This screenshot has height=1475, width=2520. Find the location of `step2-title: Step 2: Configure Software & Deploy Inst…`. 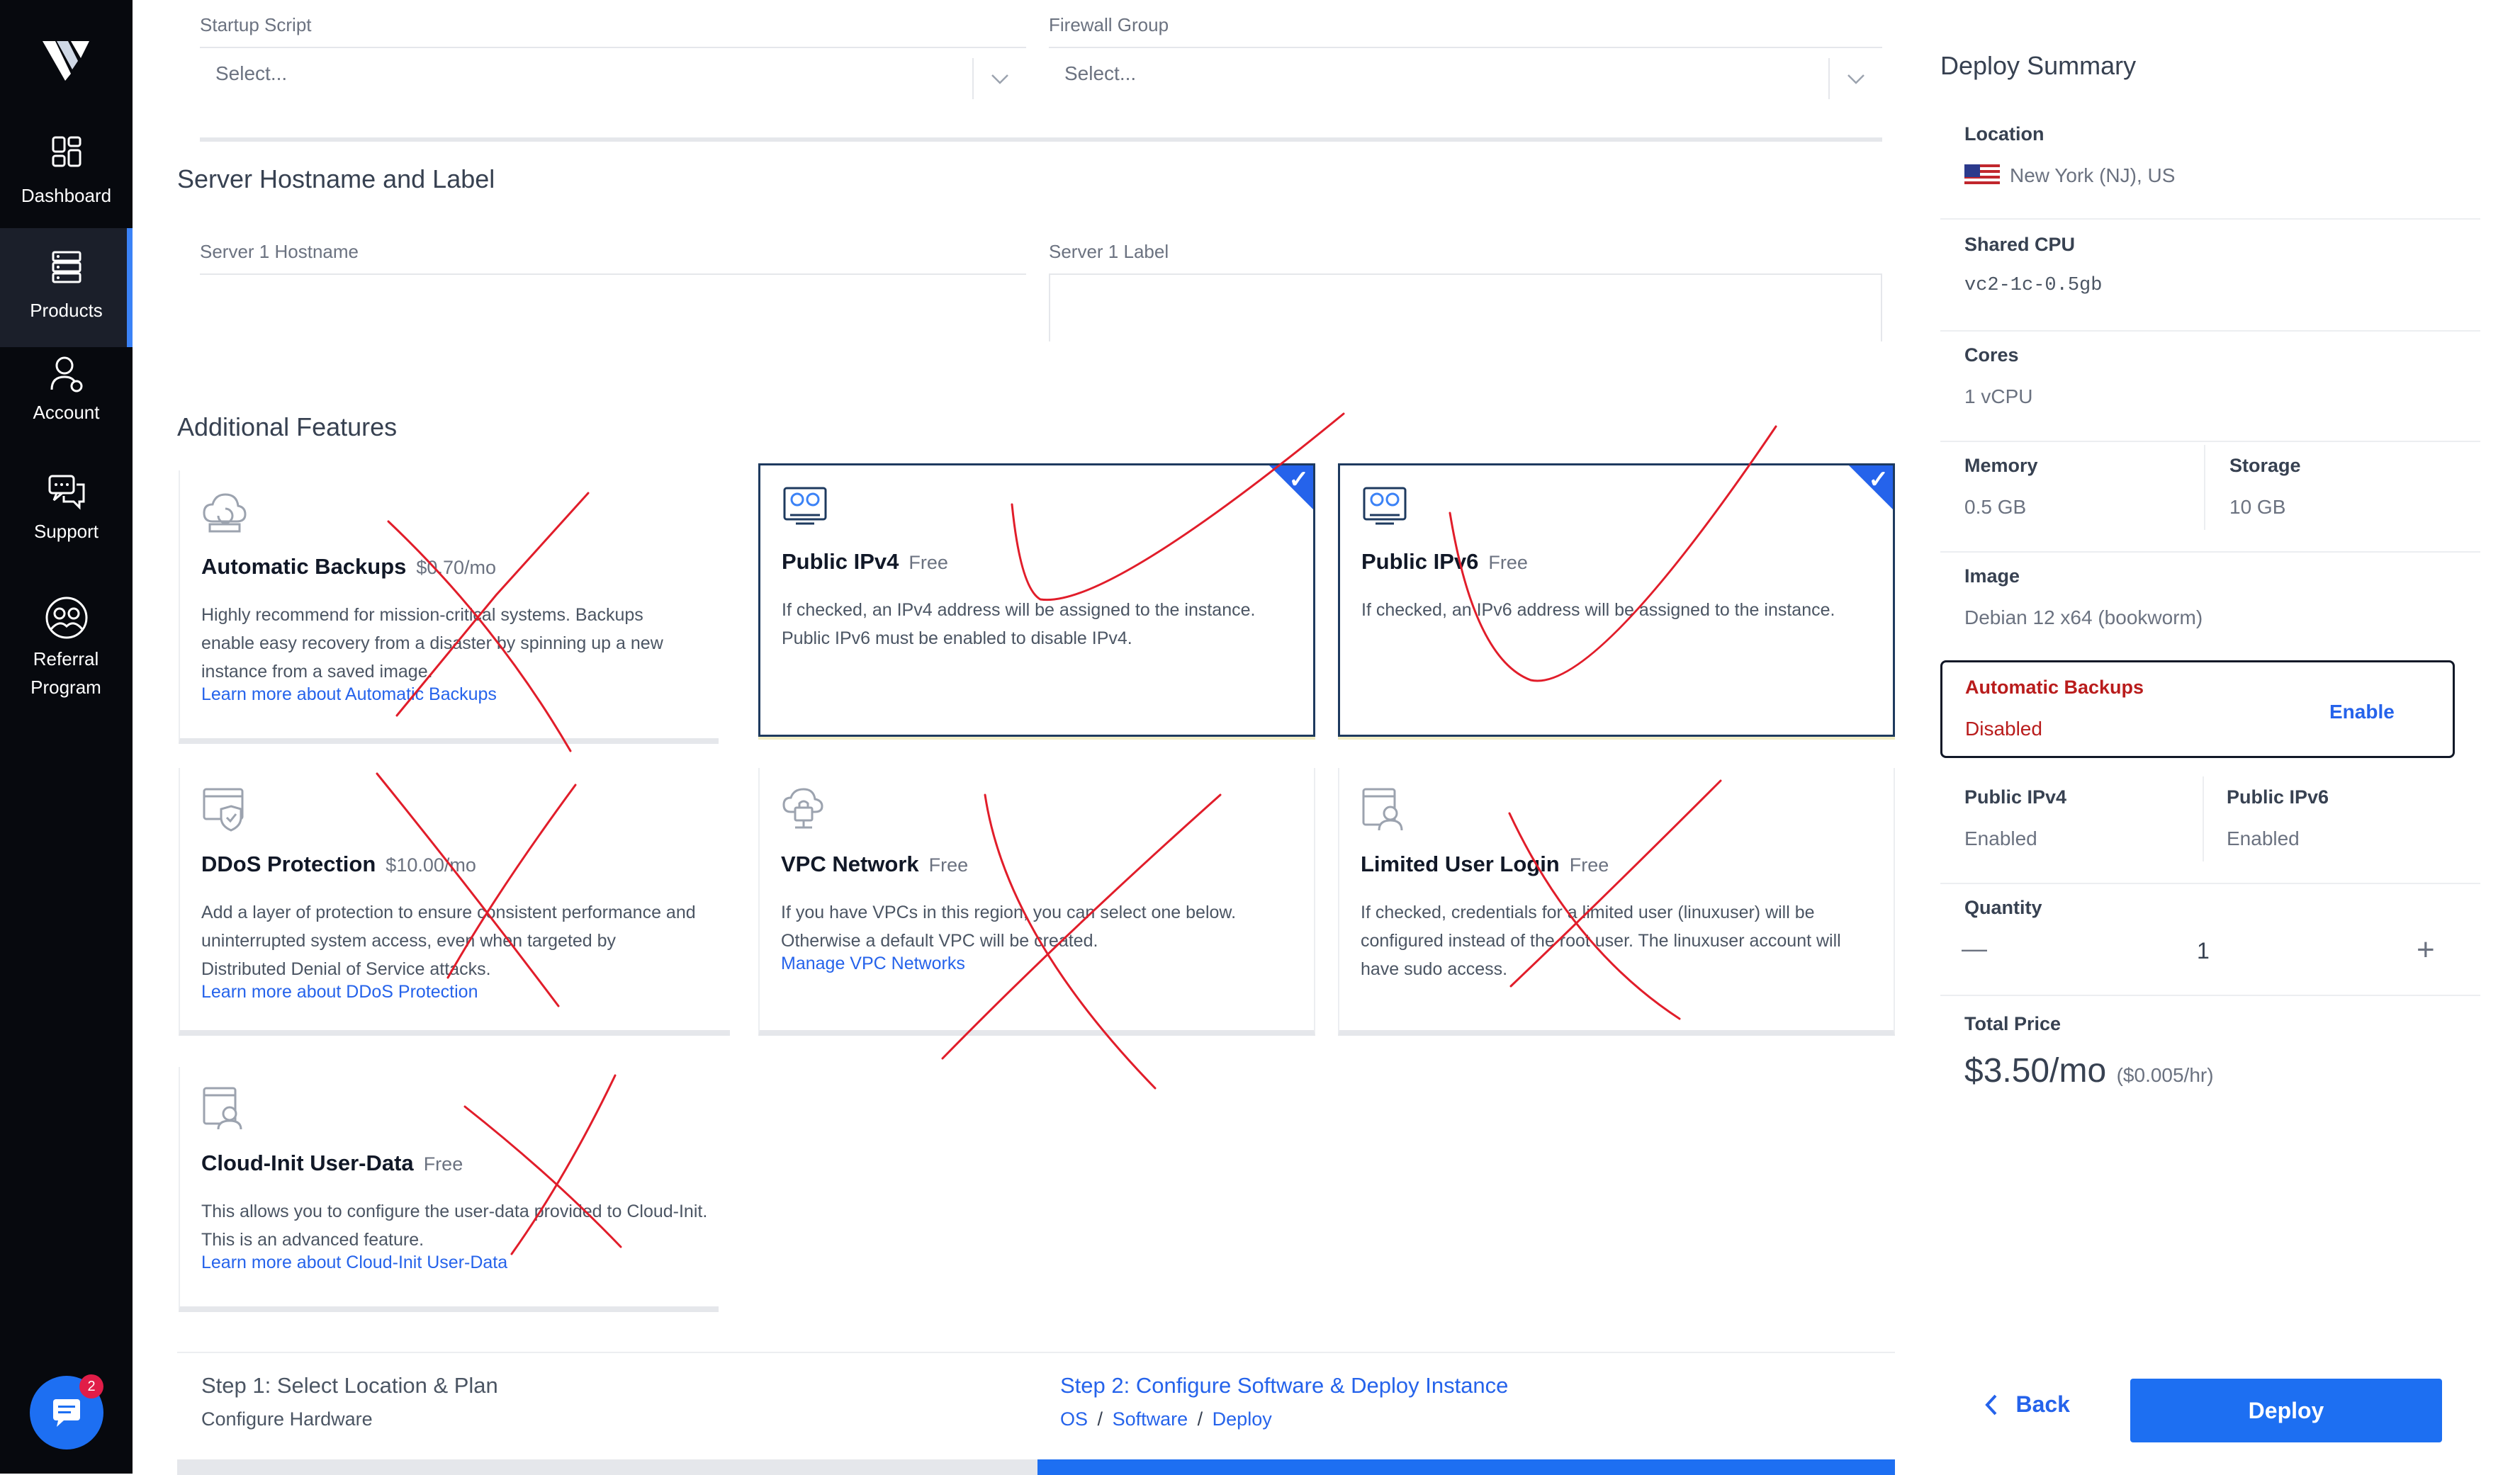

step2-title: Step 2: Configure Software & Deploy Inst… is located at coordinates (1284, 1385).